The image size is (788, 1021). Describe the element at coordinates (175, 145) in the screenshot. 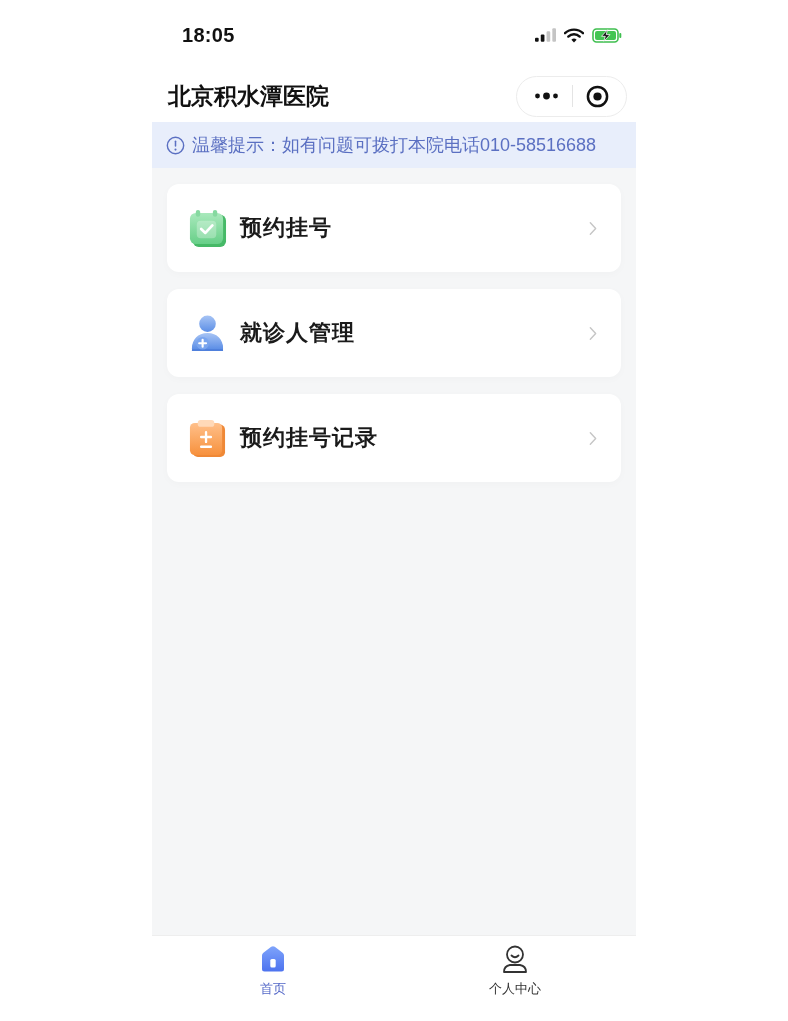

I see `info-icon` at that location.